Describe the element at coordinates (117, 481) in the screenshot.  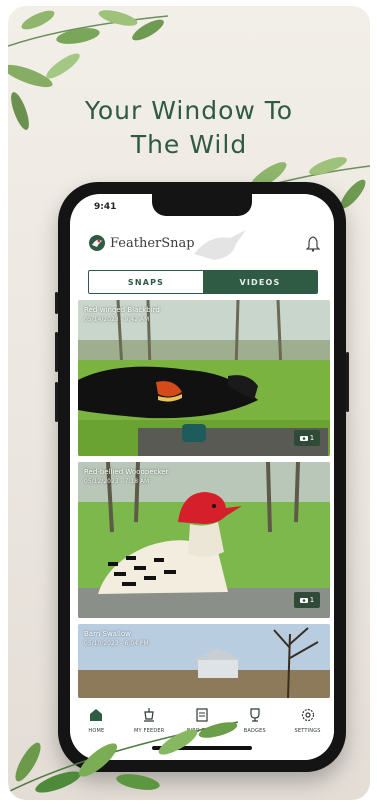
I see `snap-date: 05/12/2023 - 7:18 AM` at that location.